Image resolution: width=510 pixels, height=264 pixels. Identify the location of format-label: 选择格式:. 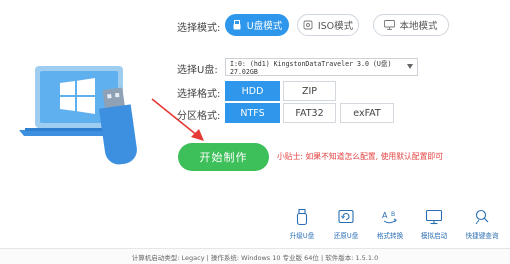
(199, 94).